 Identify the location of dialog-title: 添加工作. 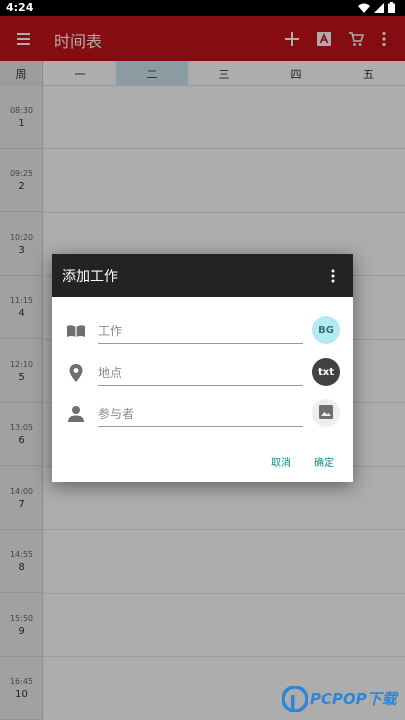
(90, 277).